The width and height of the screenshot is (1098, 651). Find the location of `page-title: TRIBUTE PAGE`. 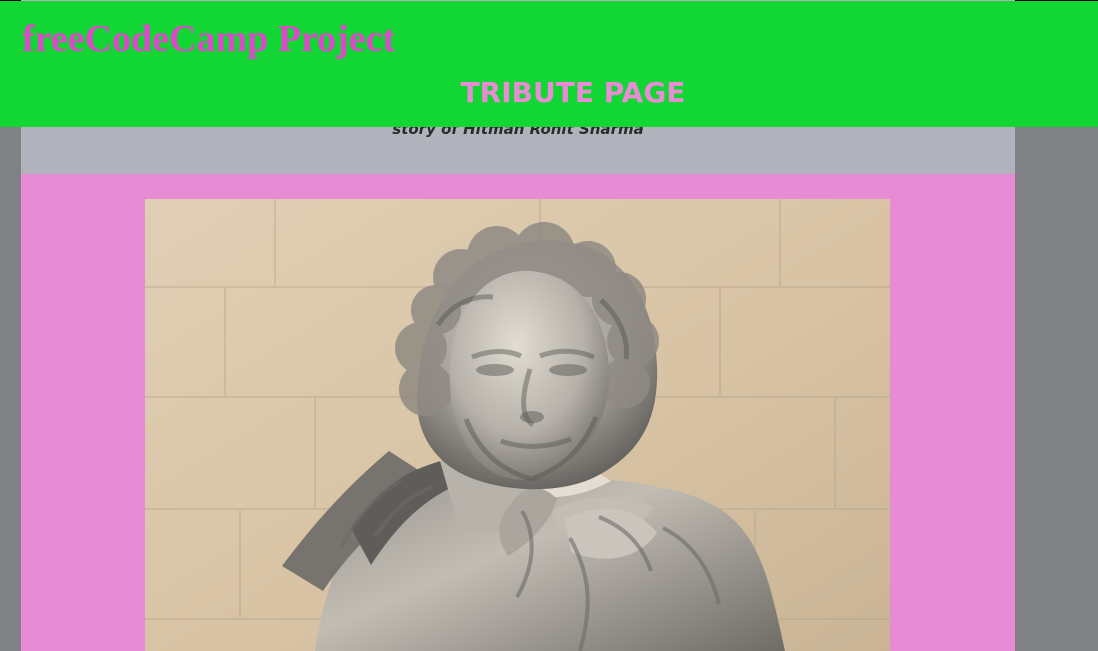

page-title: TRIBUTE PAGE is located at coordinates (573, 92).